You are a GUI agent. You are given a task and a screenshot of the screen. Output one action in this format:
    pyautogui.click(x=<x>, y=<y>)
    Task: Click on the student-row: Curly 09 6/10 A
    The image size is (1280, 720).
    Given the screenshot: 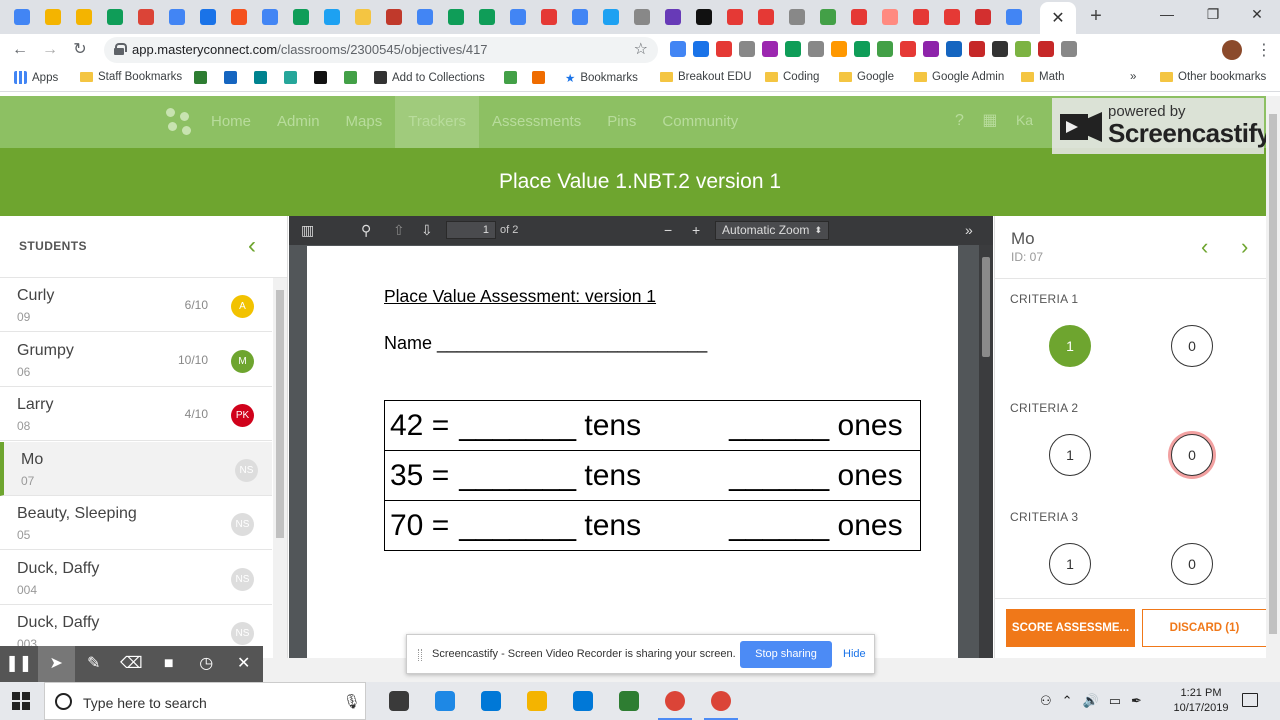 What is the action you would take?
    pyautogui.click(x=136, y=305)
    